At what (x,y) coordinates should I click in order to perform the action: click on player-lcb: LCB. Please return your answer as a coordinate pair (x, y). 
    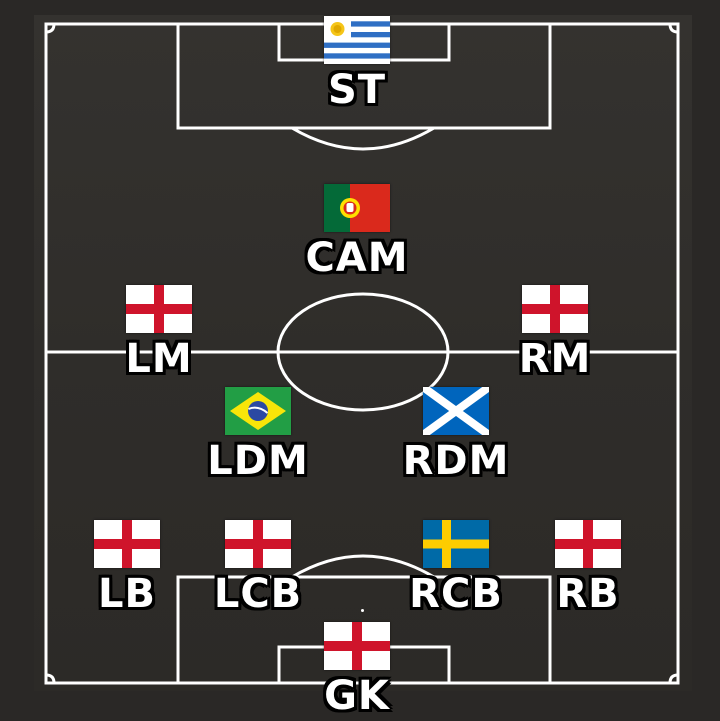
    Looking at the image, I should click on (258, 568).